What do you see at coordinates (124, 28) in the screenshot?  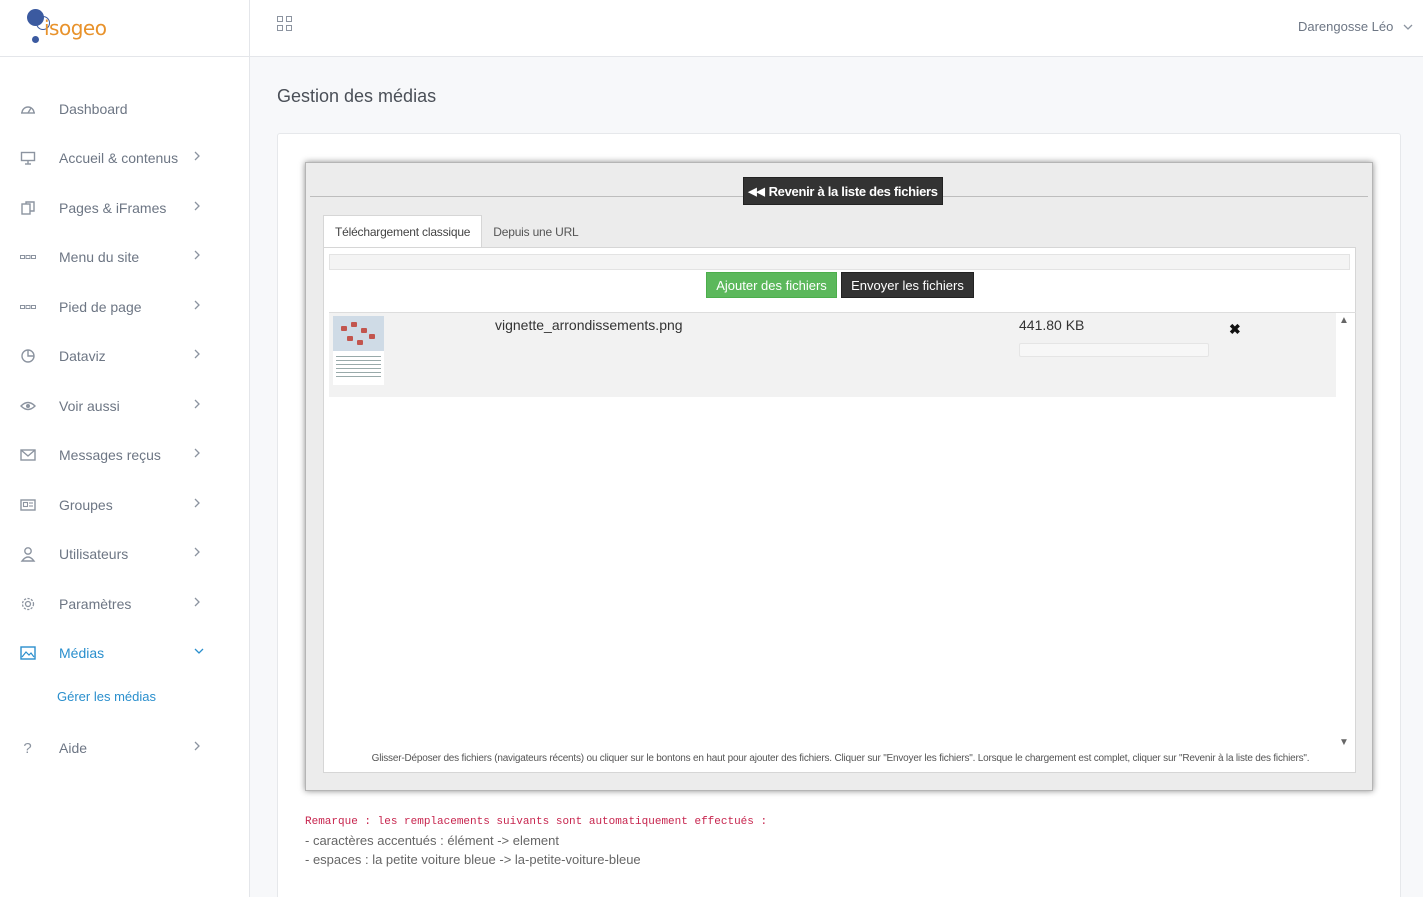 I see `logo: isogeo` at bounding box center [124, 28].